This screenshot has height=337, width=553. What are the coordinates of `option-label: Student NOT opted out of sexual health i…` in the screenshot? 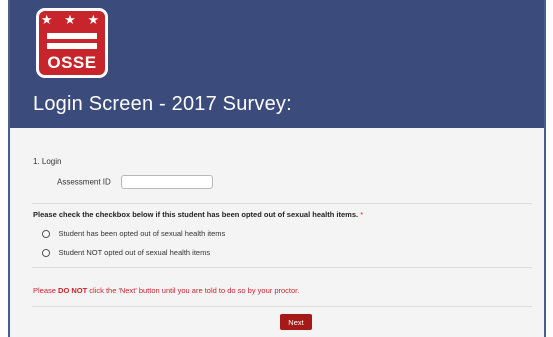 It's located at (134, 253).